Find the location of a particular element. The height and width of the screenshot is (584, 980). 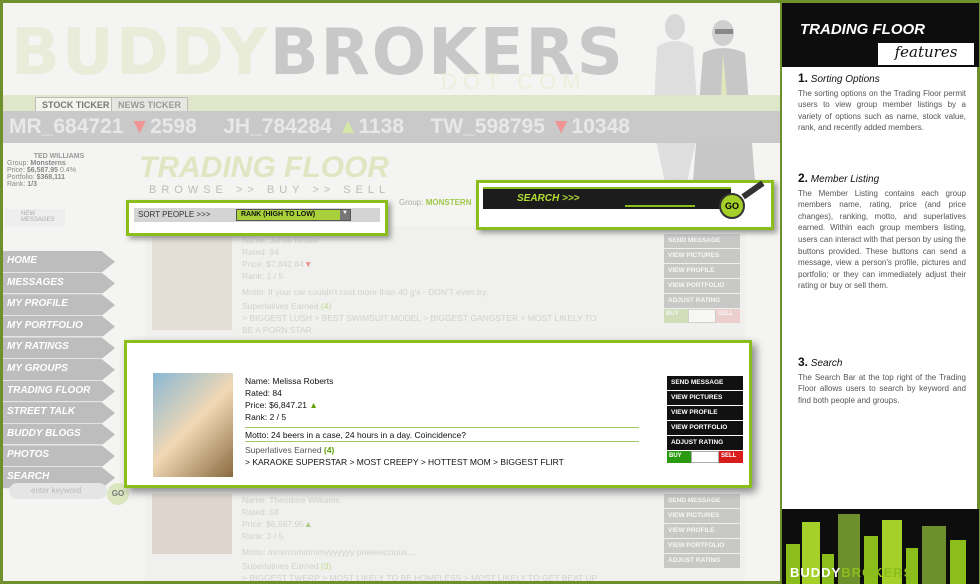

logo-dotcom: DOT COM is located at coordinates (514, 81).